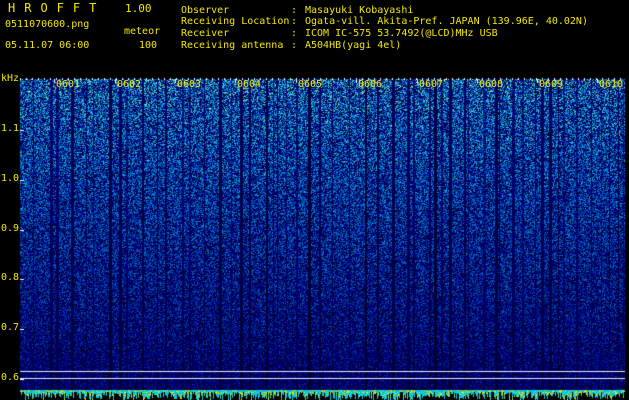 Image resolution: width=629 pixels, height=400 pixels. What do you see at coordinates (611, 84) in the screenshot?
I see `x-tick-label: 0610` at bounding box center [611, 84].